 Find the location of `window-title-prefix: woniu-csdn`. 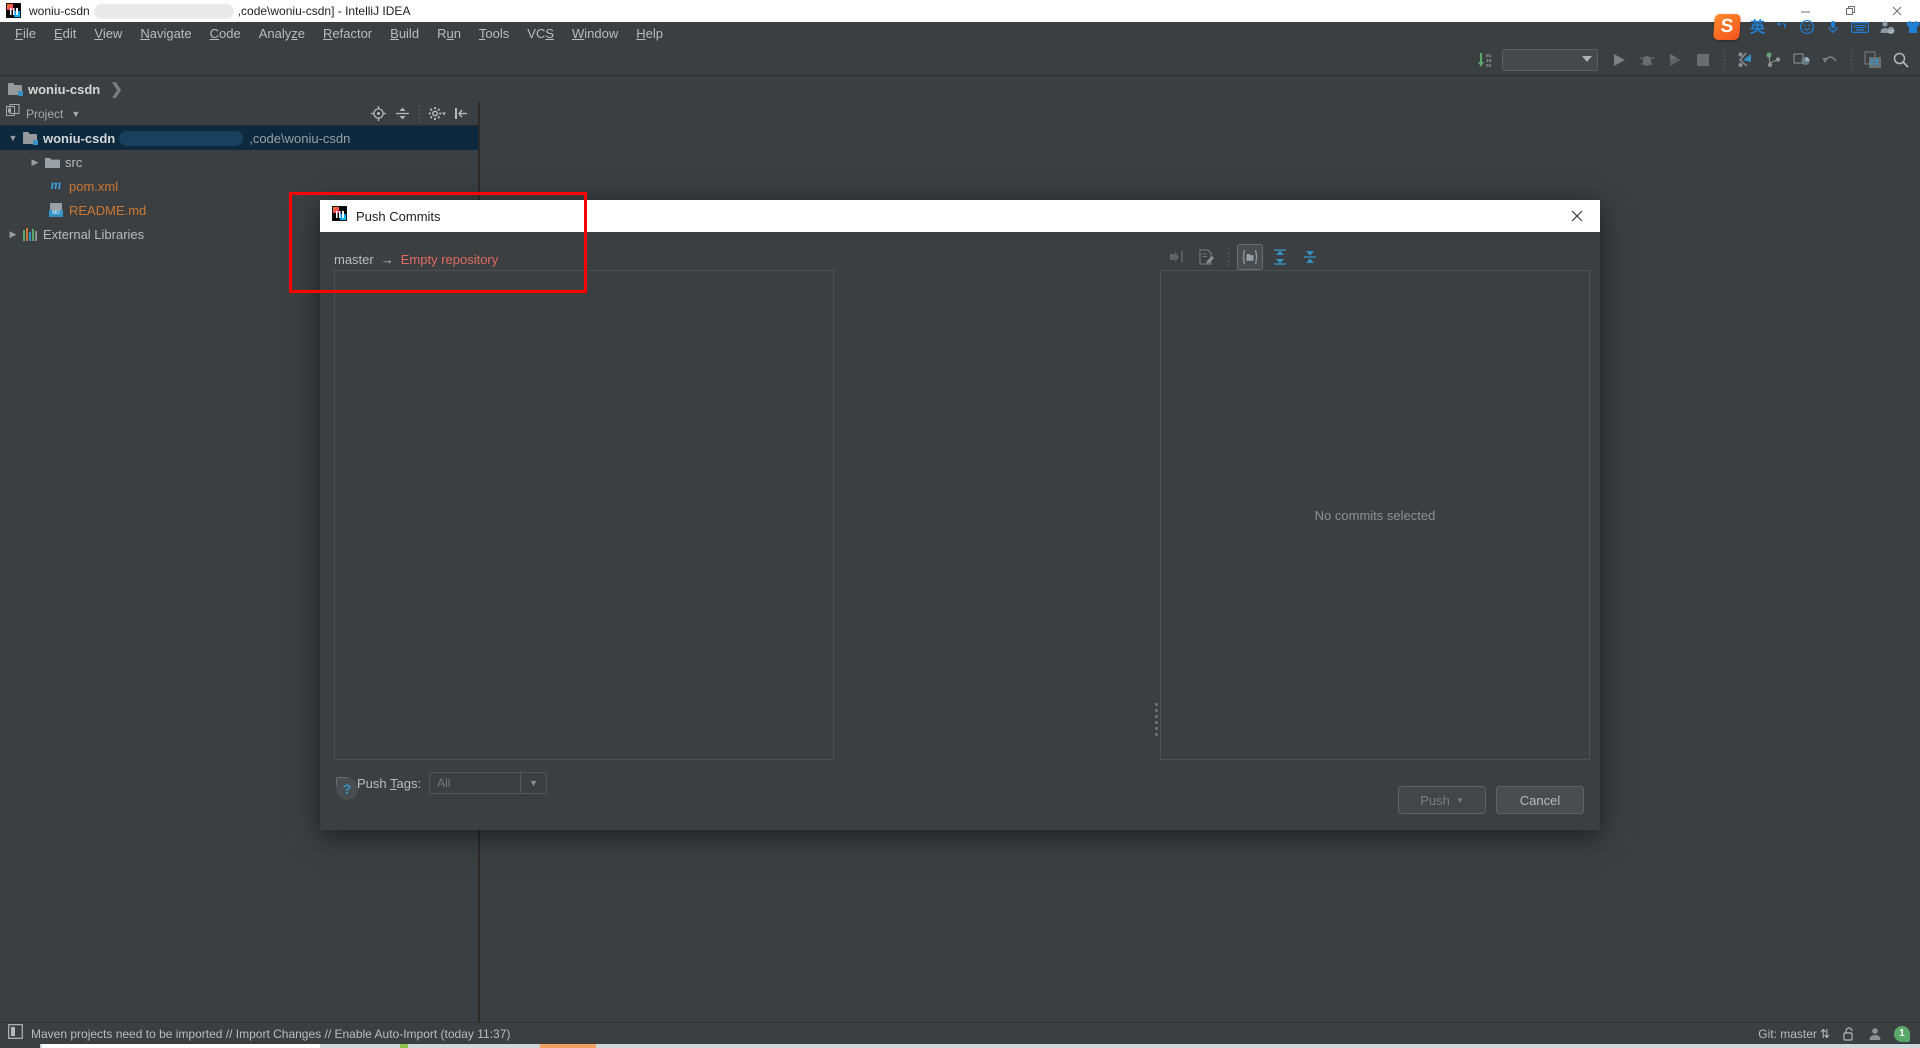

window-title-prefix: woniu-csdn is located at coordinates (59, 11).